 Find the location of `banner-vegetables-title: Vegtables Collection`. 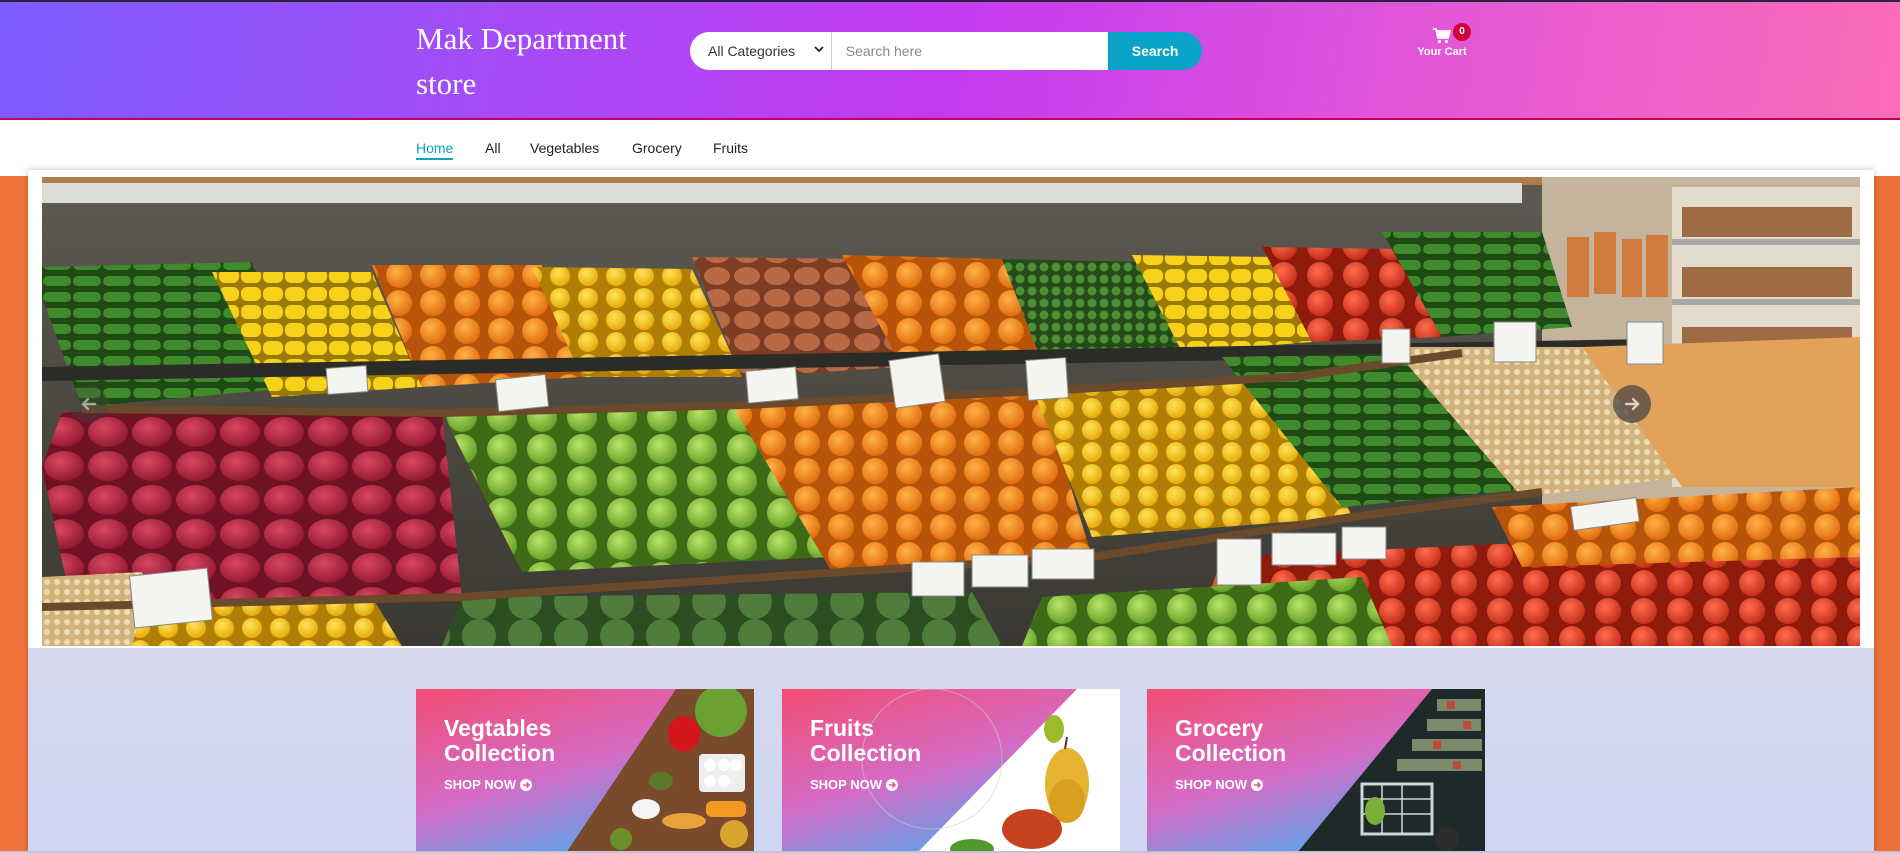

banner-vegetables-title: Vegtables Collection is located at coordinates (544, 741).